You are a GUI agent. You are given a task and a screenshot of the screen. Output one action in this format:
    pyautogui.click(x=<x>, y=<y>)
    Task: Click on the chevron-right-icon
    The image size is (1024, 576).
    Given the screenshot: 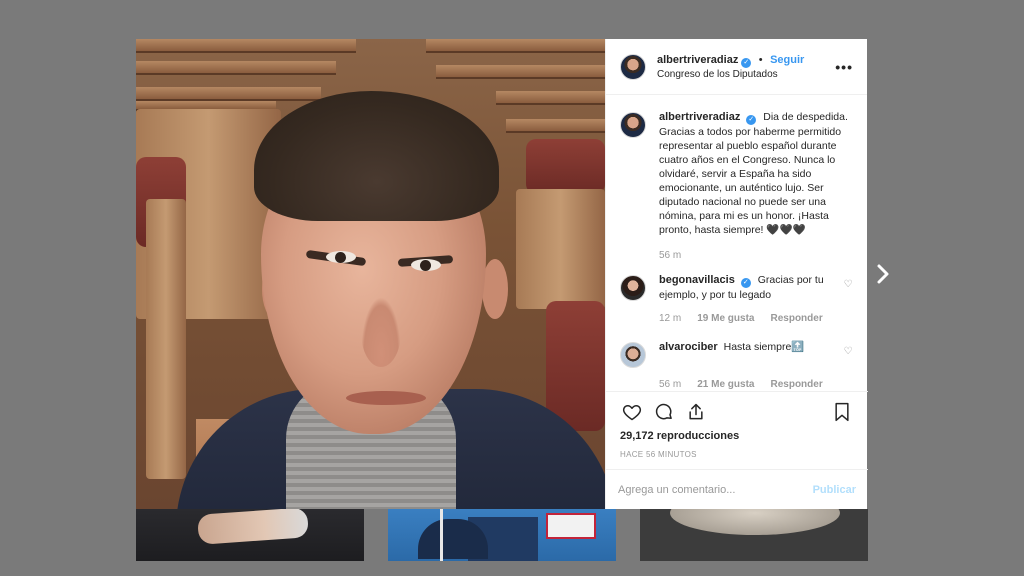 What is the action you would take?
    pyautogui.click(x=883, y=274)
    